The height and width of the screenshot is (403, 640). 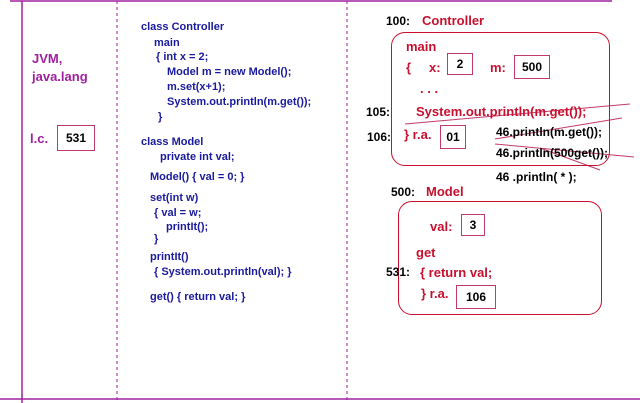 What do you see at coordinates (379, 137) in the screenshot?
I see `line-106-address: 106:` at bounding box center [379, 137].